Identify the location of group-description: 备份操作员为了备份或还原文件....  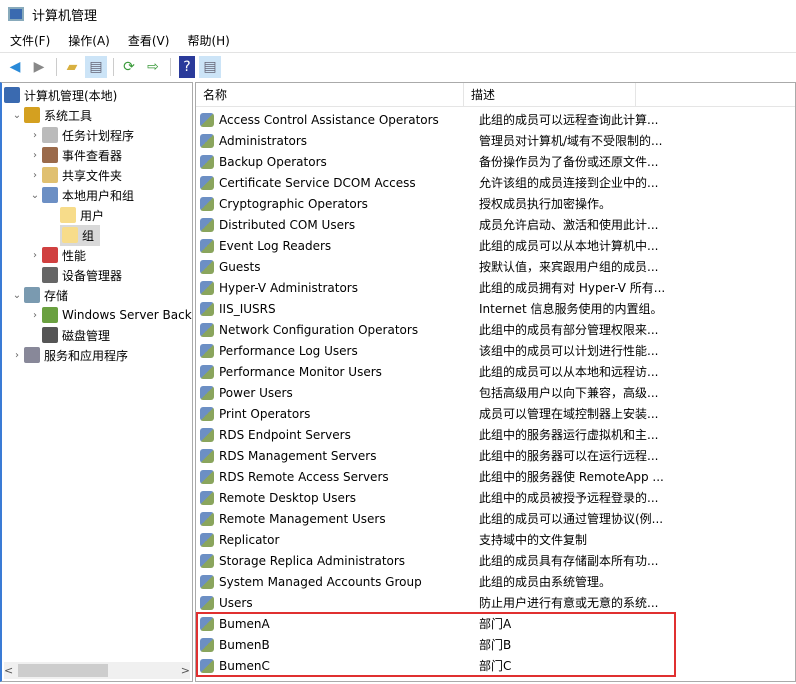
(569, 162).